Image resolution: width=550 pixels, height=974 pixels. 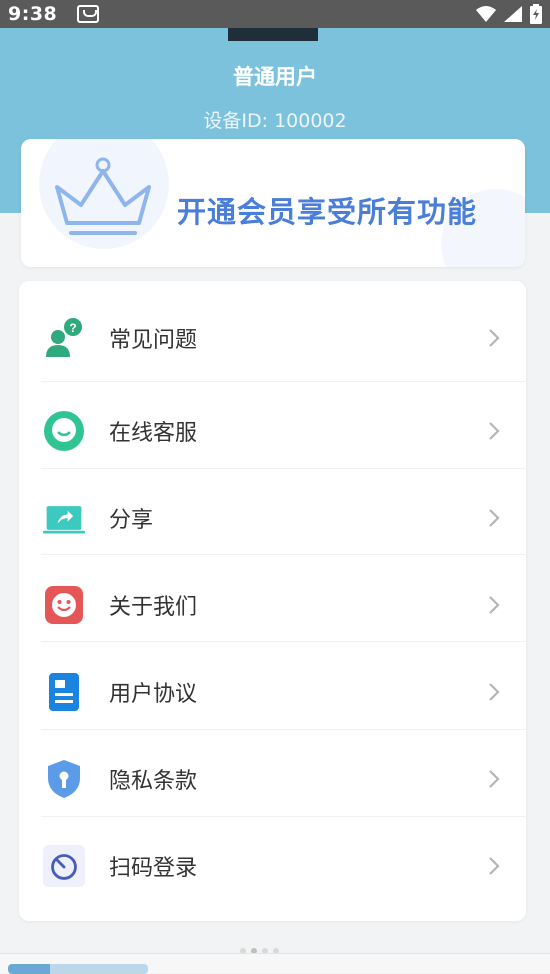 I want to click on document-icon, so click(x=64, y=692).